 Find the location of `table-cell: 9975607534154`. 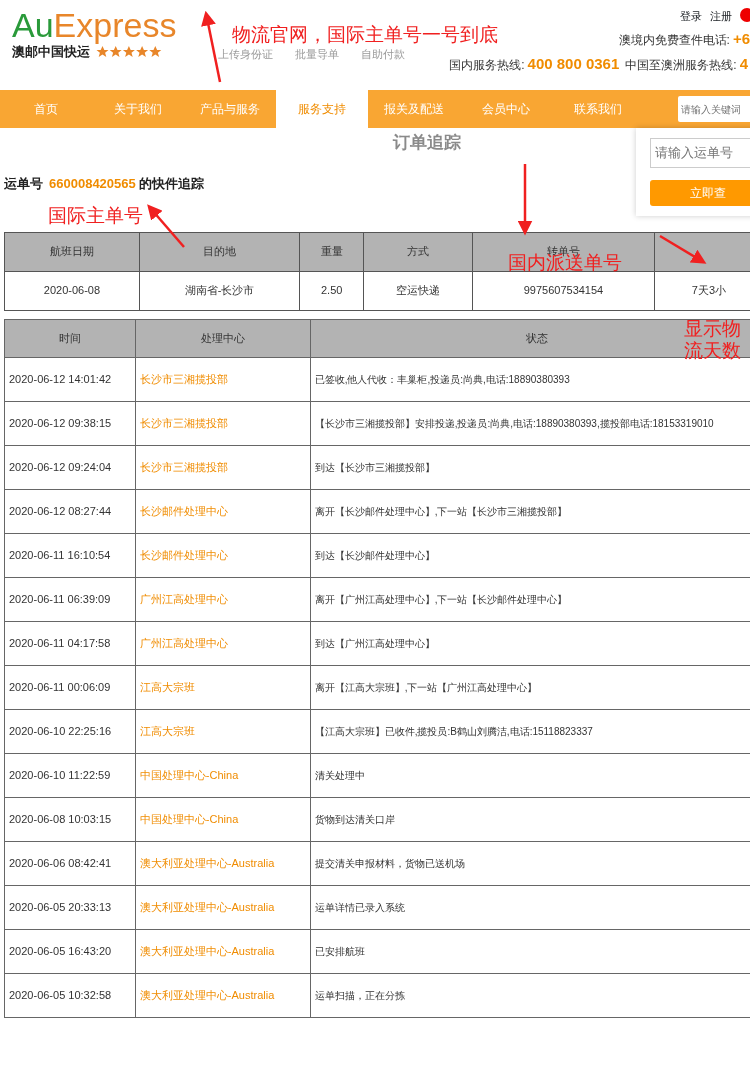

table-cell: 9975607534154 is located at coordinates (563, 290).